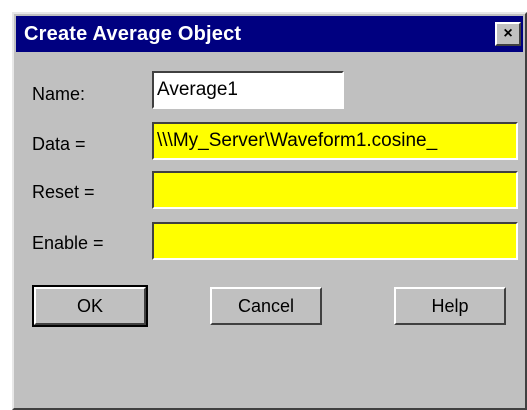 The width and height of the screenshot is (527, 410). What do you see at coordinates (335, 141) in the screenshot?
I see `data-input: \\\My_Server\Waveform1.cosine_` at bounding box center [335, 141].